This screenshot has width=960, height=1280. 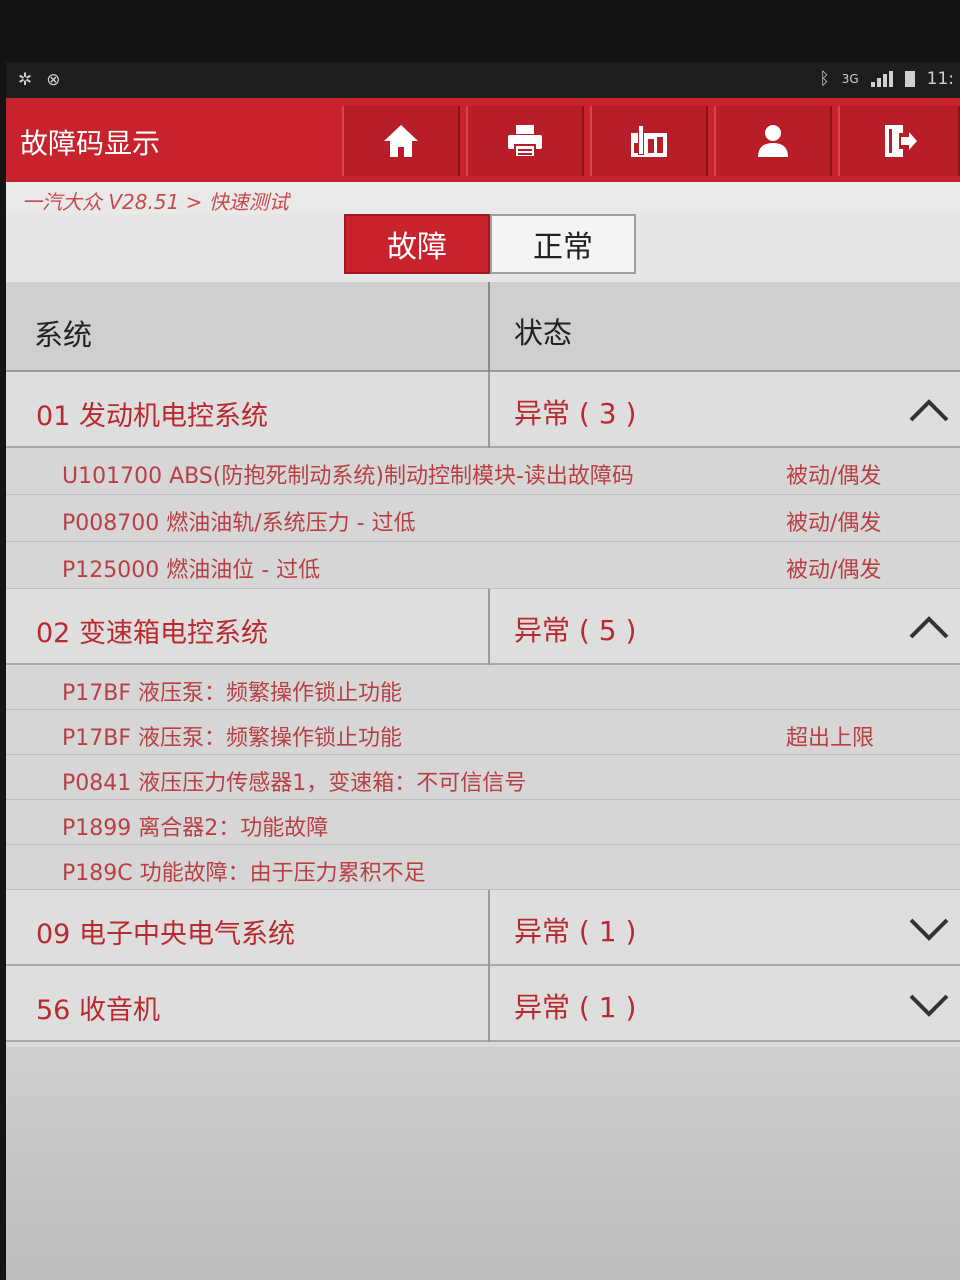 What do you see at coordinates (830, 738) in the screenshot?
I see `fault-code-status: 超出上限` at bounding box center [830, 738].